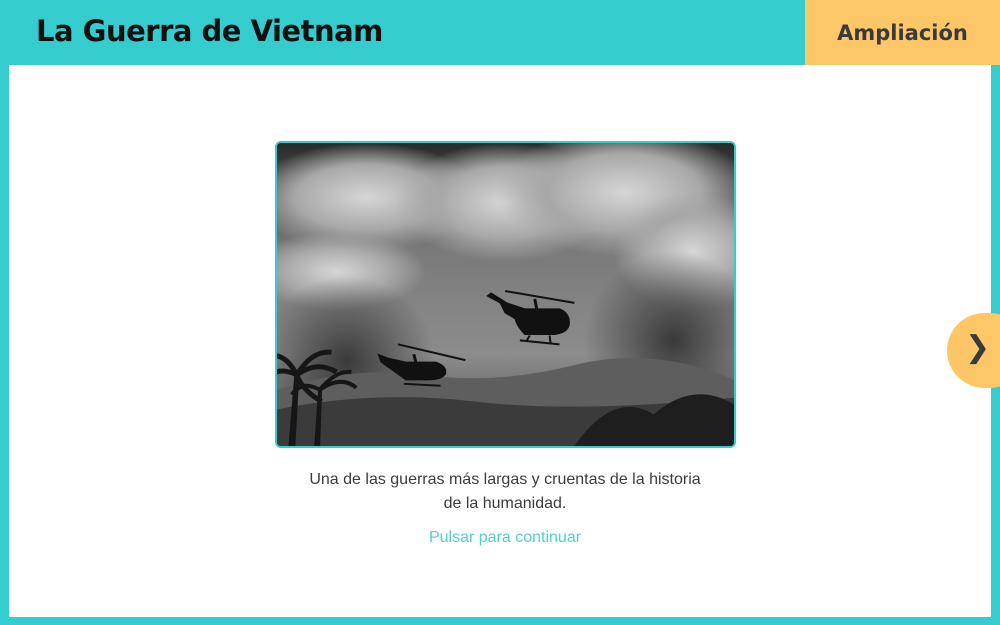 Image resolution: width=1000 pixels, height=625 pixels. I want to click on ampliacion-tab: Ampliación, so click(902, 32).